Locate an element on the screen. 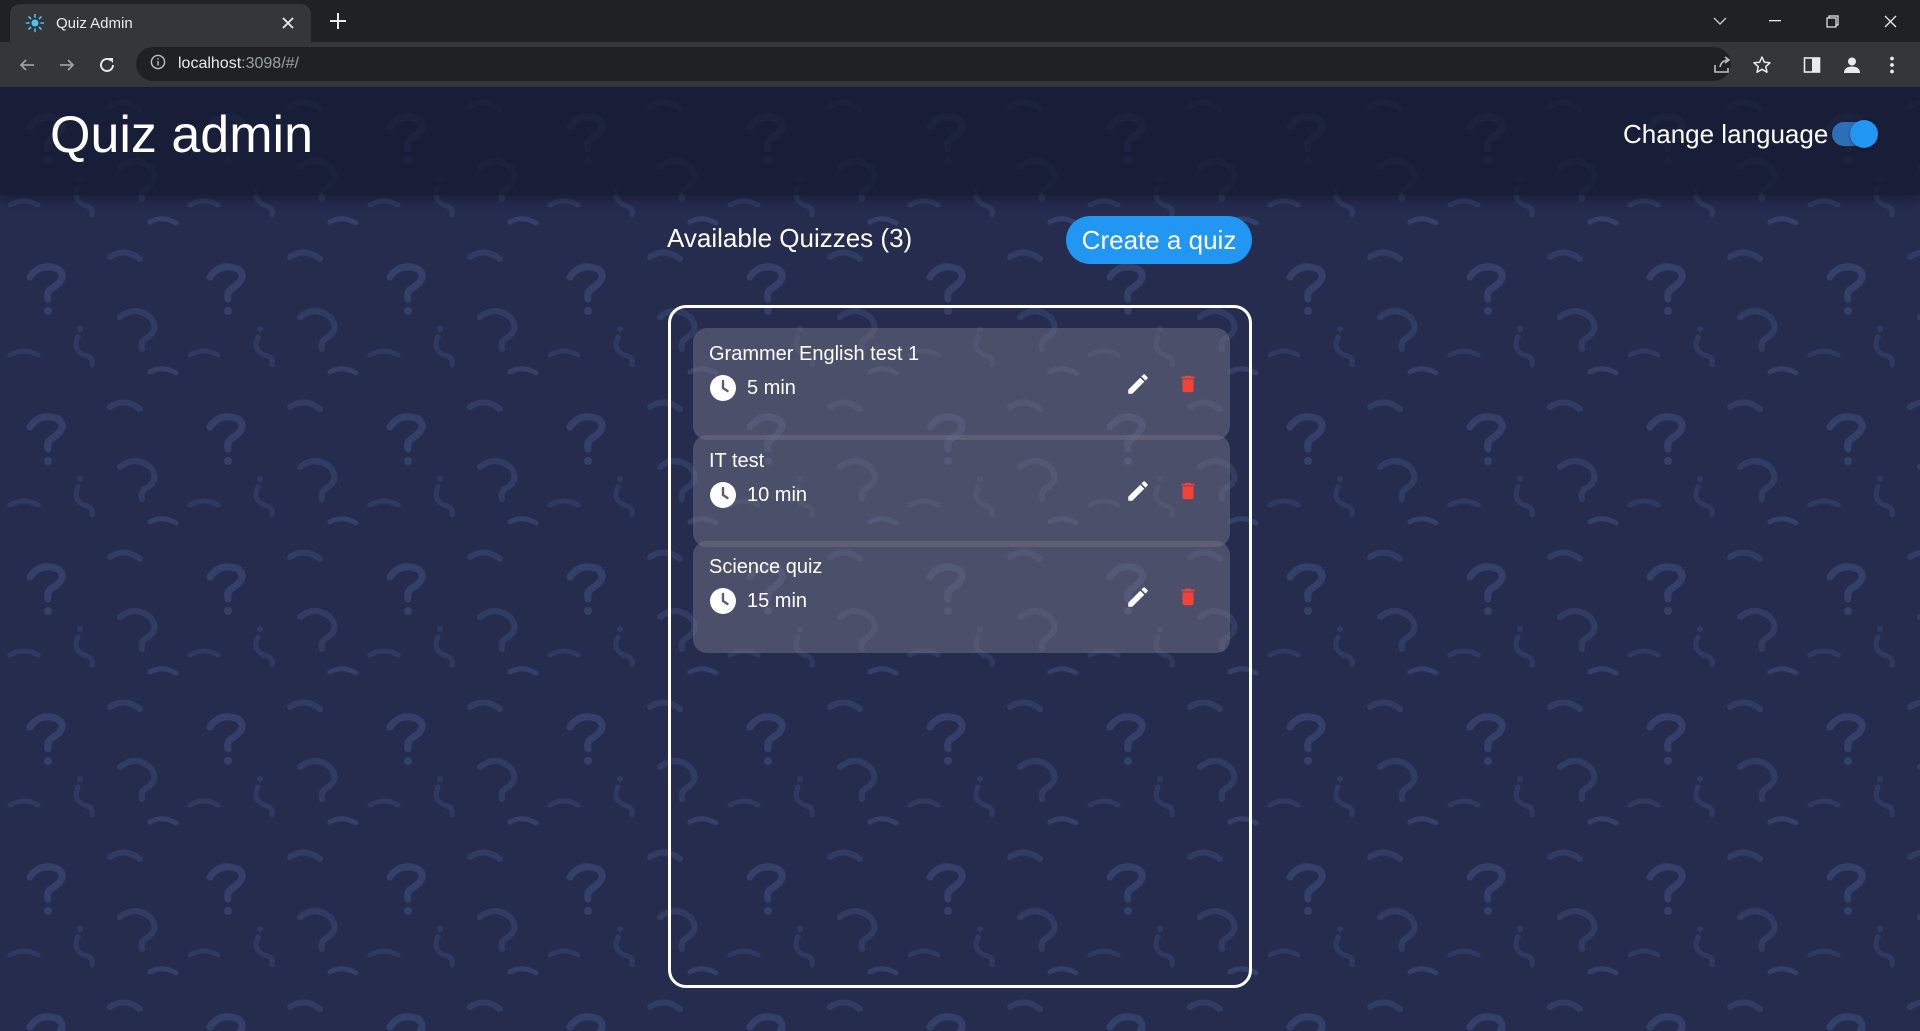  quiz-duration-row: 5 min is located at coordinates (752, 388).